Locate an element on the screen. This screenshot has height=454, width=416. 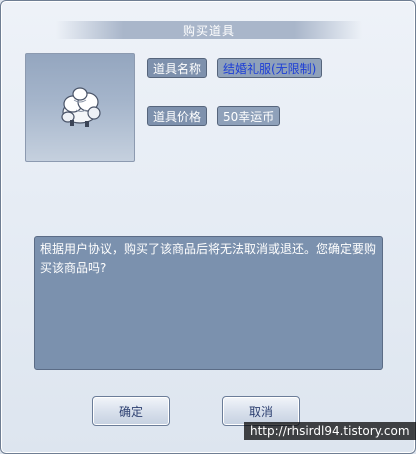
url-watermark: http://rhsirdl94.tistory.com is located at coordinates (330, 431).